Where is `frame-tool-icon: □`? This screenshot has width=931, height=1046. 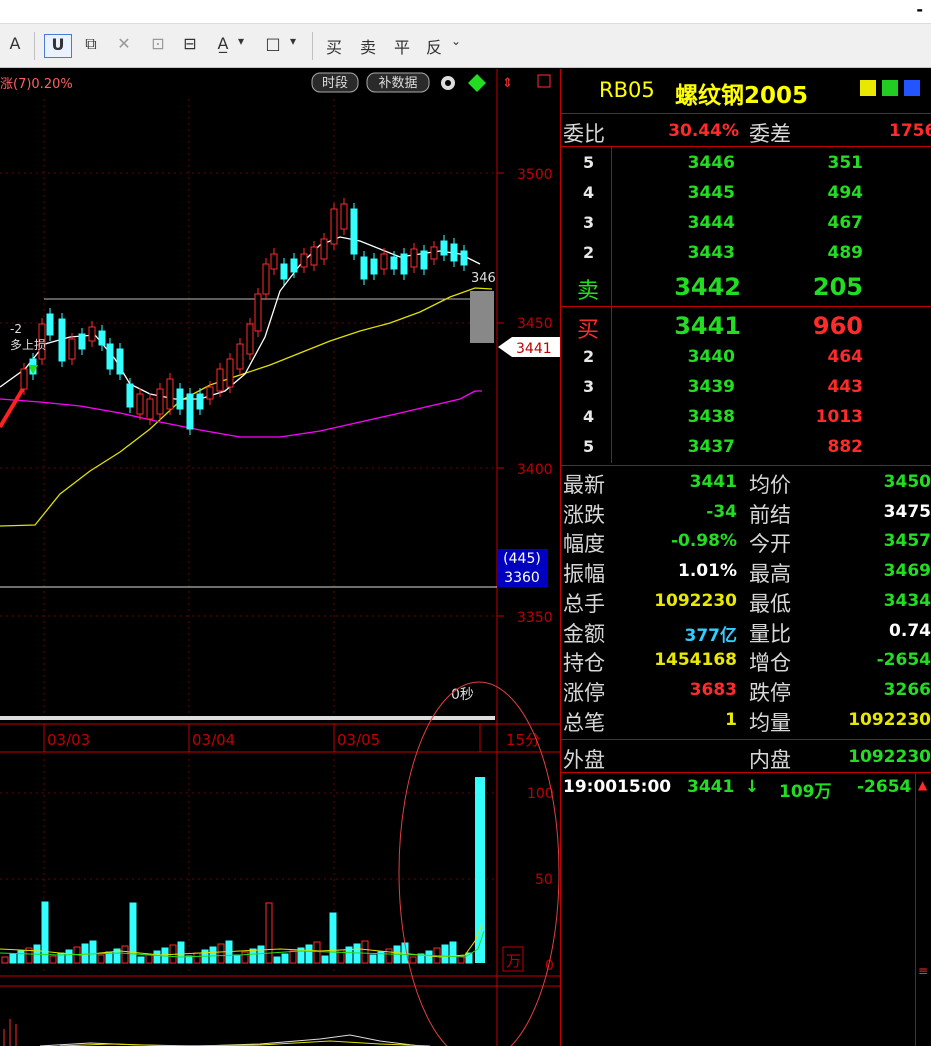
frame-tool-icon: □ is located at coordinates (273, 46).